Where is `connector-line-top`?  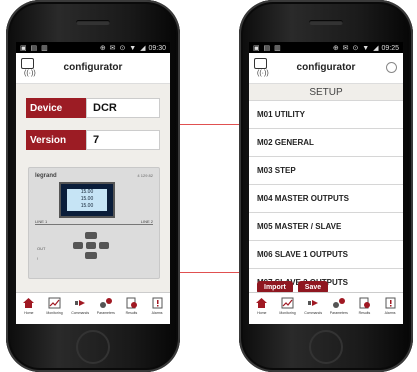
connector-line-top is located at coordinates (210, 124).